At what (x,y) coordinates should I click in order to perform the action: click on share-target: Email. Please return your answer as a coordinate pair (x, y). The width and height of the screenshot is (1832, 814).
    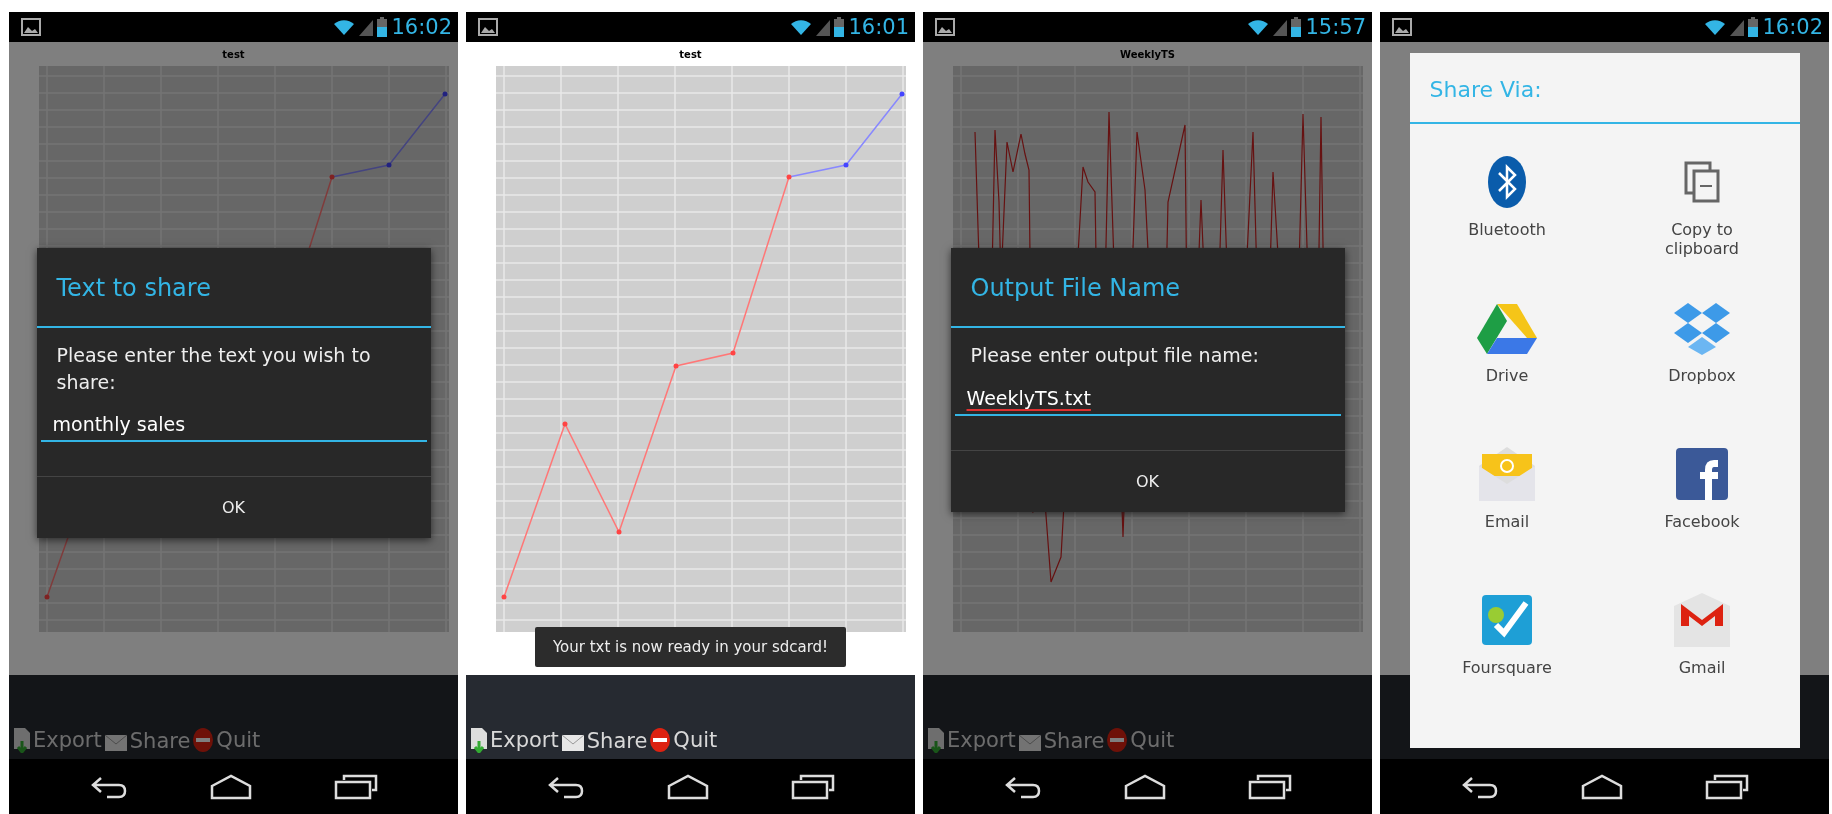
    Looking at the image, I should click on (1507, 511).